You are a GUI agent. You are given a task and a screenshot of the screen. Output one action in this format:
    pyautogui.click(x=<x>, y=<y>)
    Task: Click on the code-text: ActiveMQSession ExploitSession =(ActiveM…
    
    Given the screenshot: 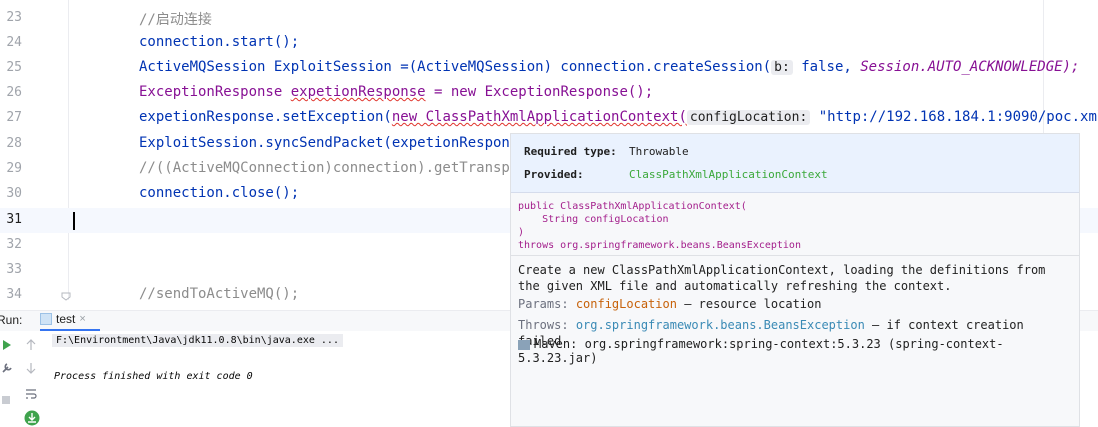 What is the action you would take?
    pyautogui.click(x=609, y=67)
    